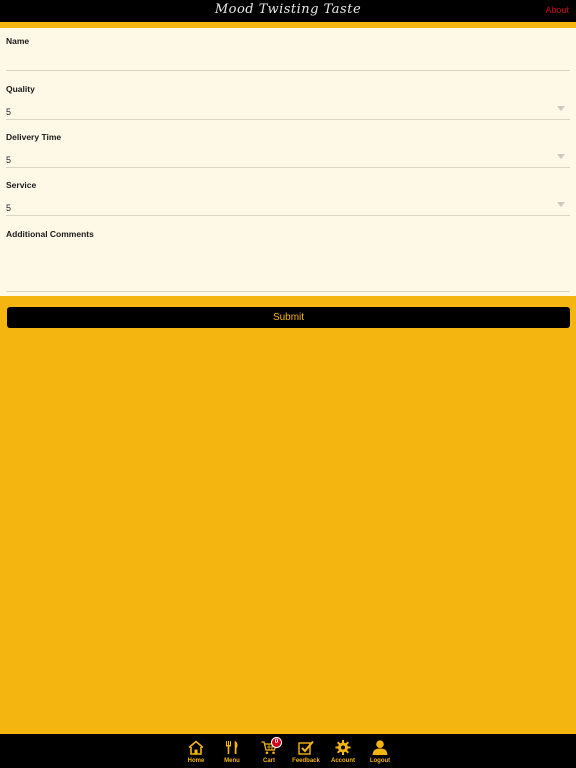  What do you see at coordinates (20, 89) in the screenshot?
I see `quality-label: Quality` at bounding box center [20, 89].